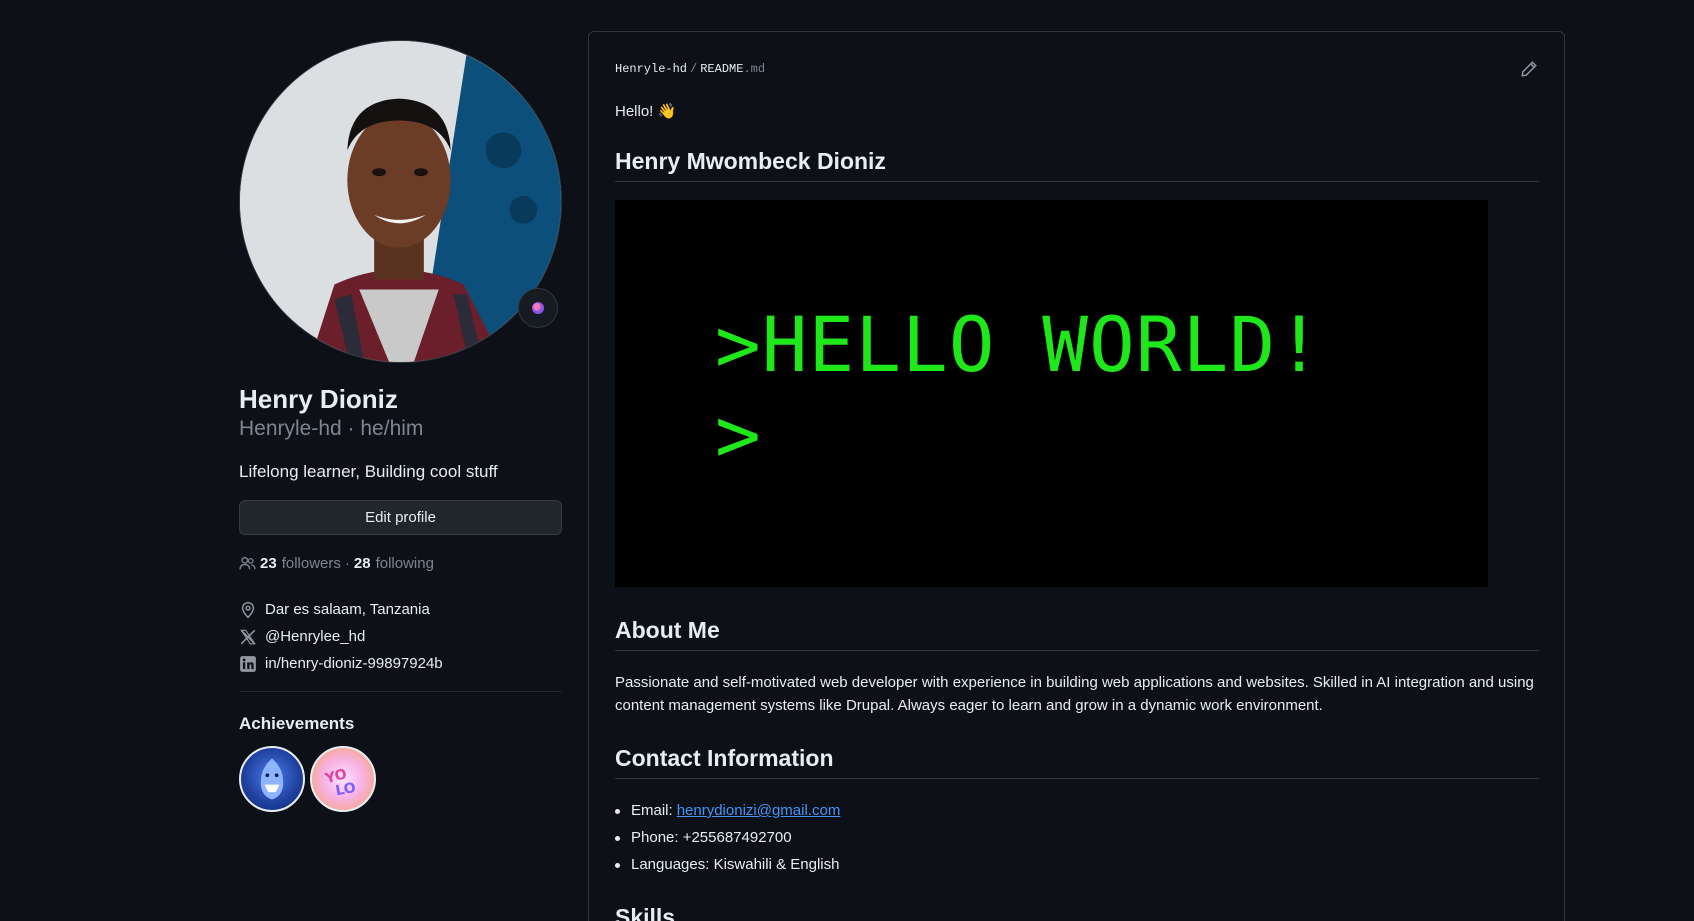 The width and height of the screenshot is (1694, 921). What do you see at coordinates (1019, 344) in the screenshot?
I see `banner-line-1: >HELLO WORLD!` at bounding box center [1019, 344].